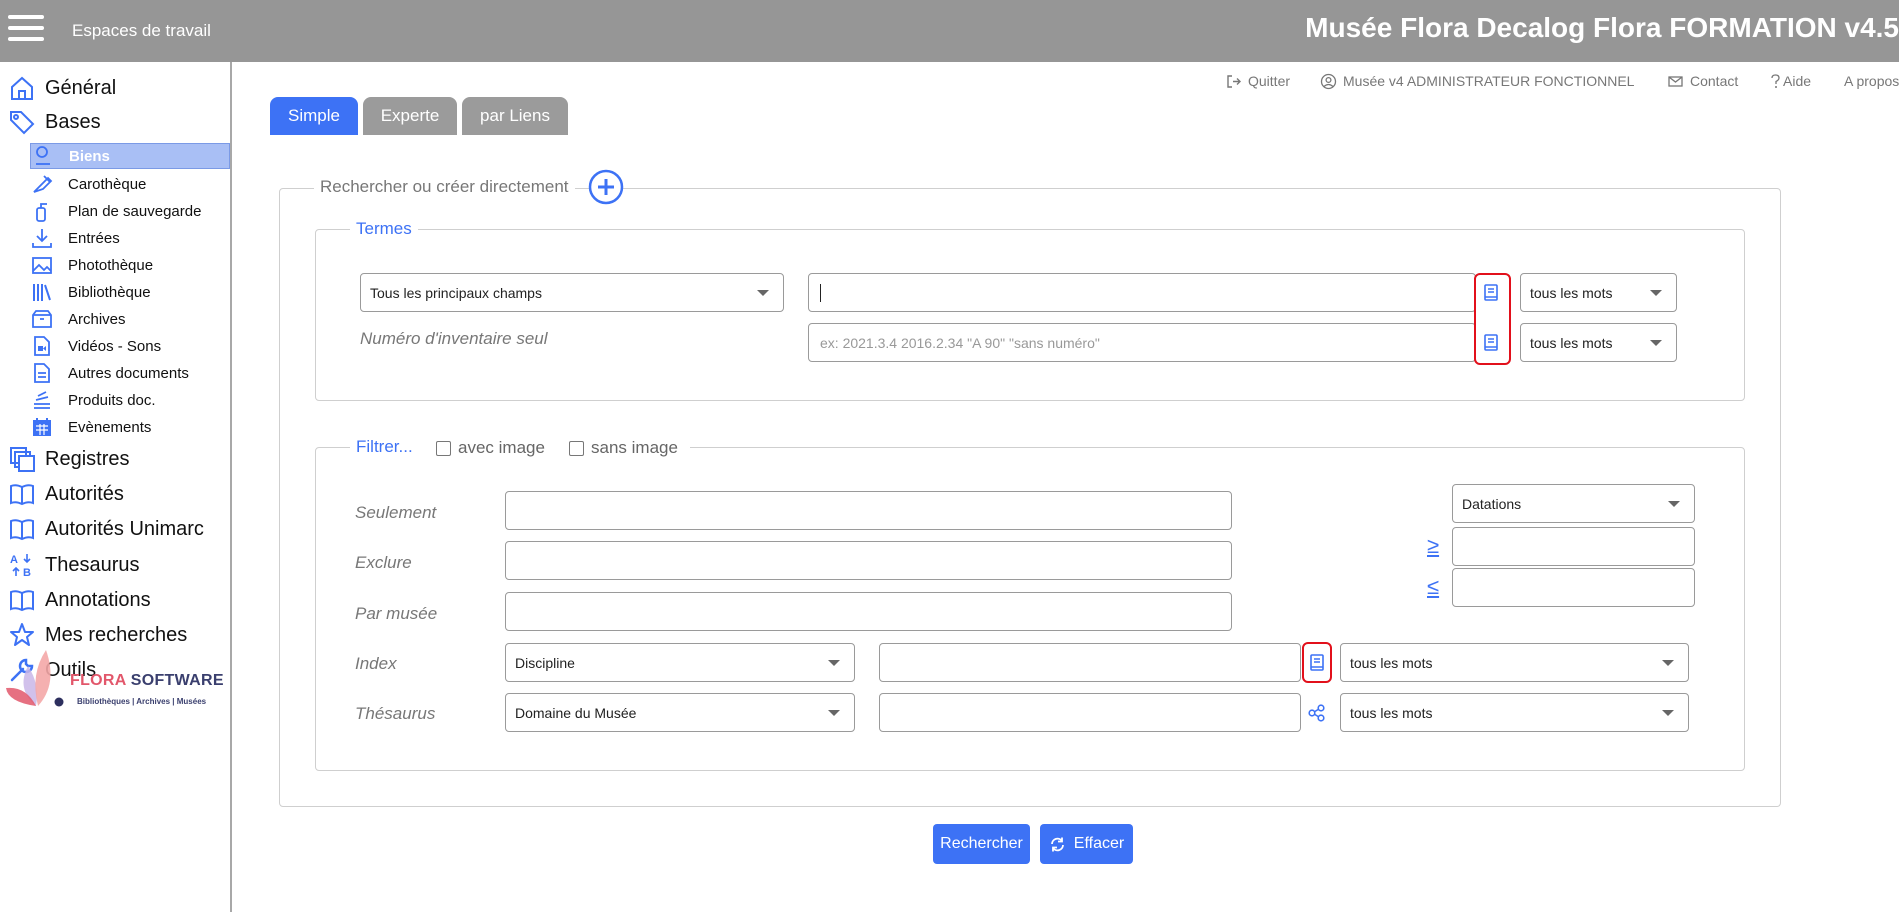  What do you see at coordinates (606, 187) in the screenshot?
I see `add-circle-icon` at bounding box center [606, 187].